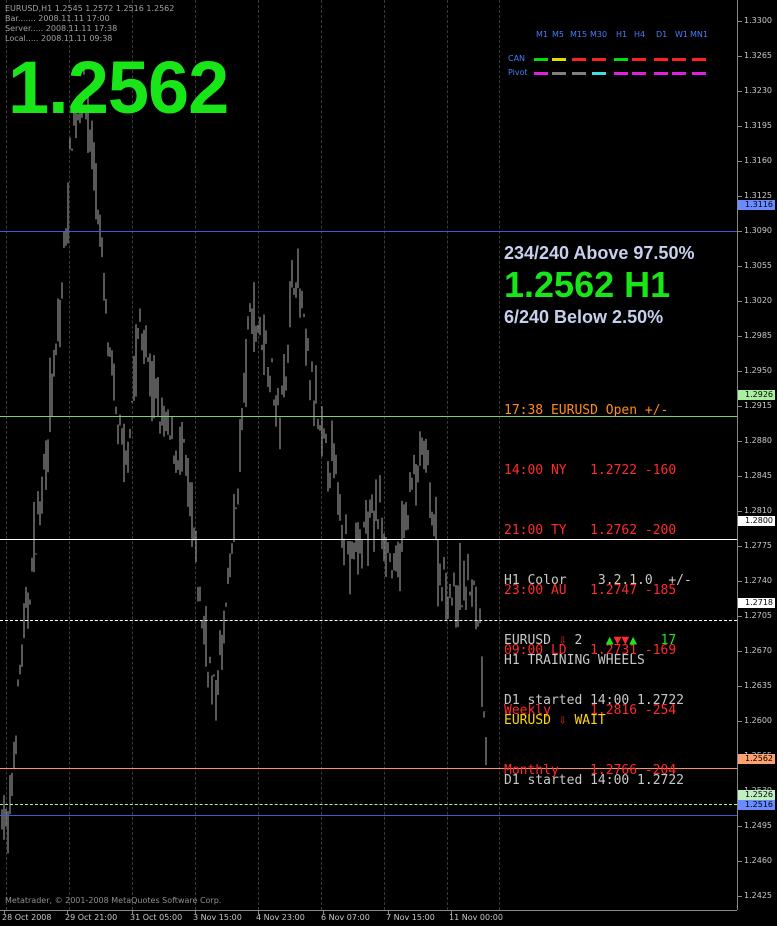 Image resolution: width=777 pixels, height=926 pixels. What do you see at coordinates (758, 55) in the screenshot?
I see `price-label: 1.3265` at bounding box center [758, 55].